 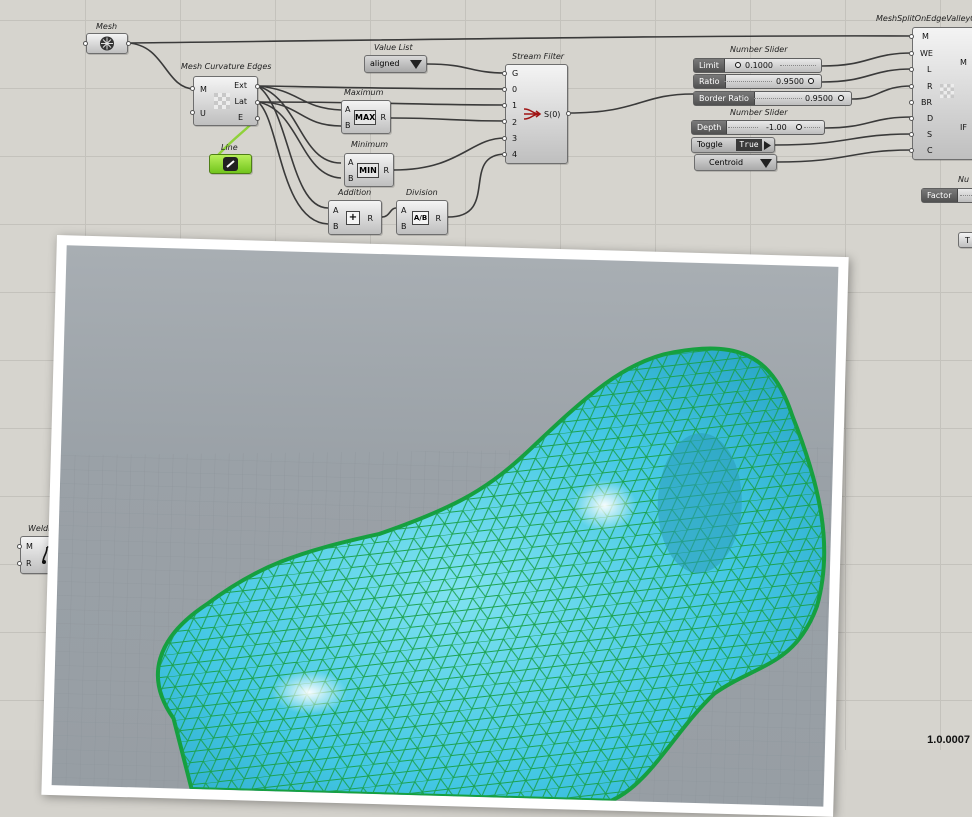 I want to click on maximum-caption: Maximum, so click(x=364, y=92).